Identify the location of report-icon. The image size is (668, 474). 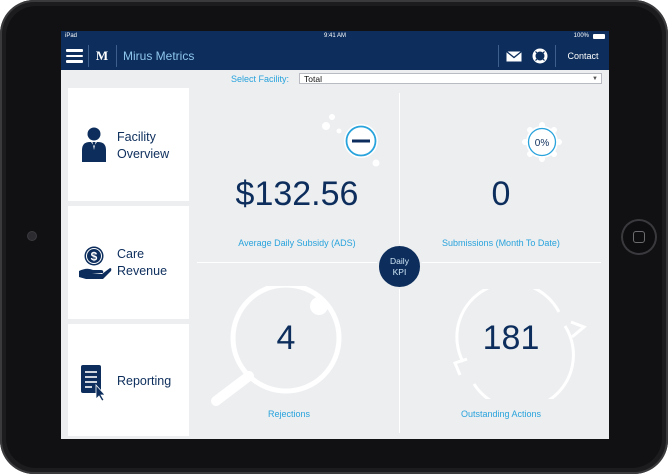
(93, 383).